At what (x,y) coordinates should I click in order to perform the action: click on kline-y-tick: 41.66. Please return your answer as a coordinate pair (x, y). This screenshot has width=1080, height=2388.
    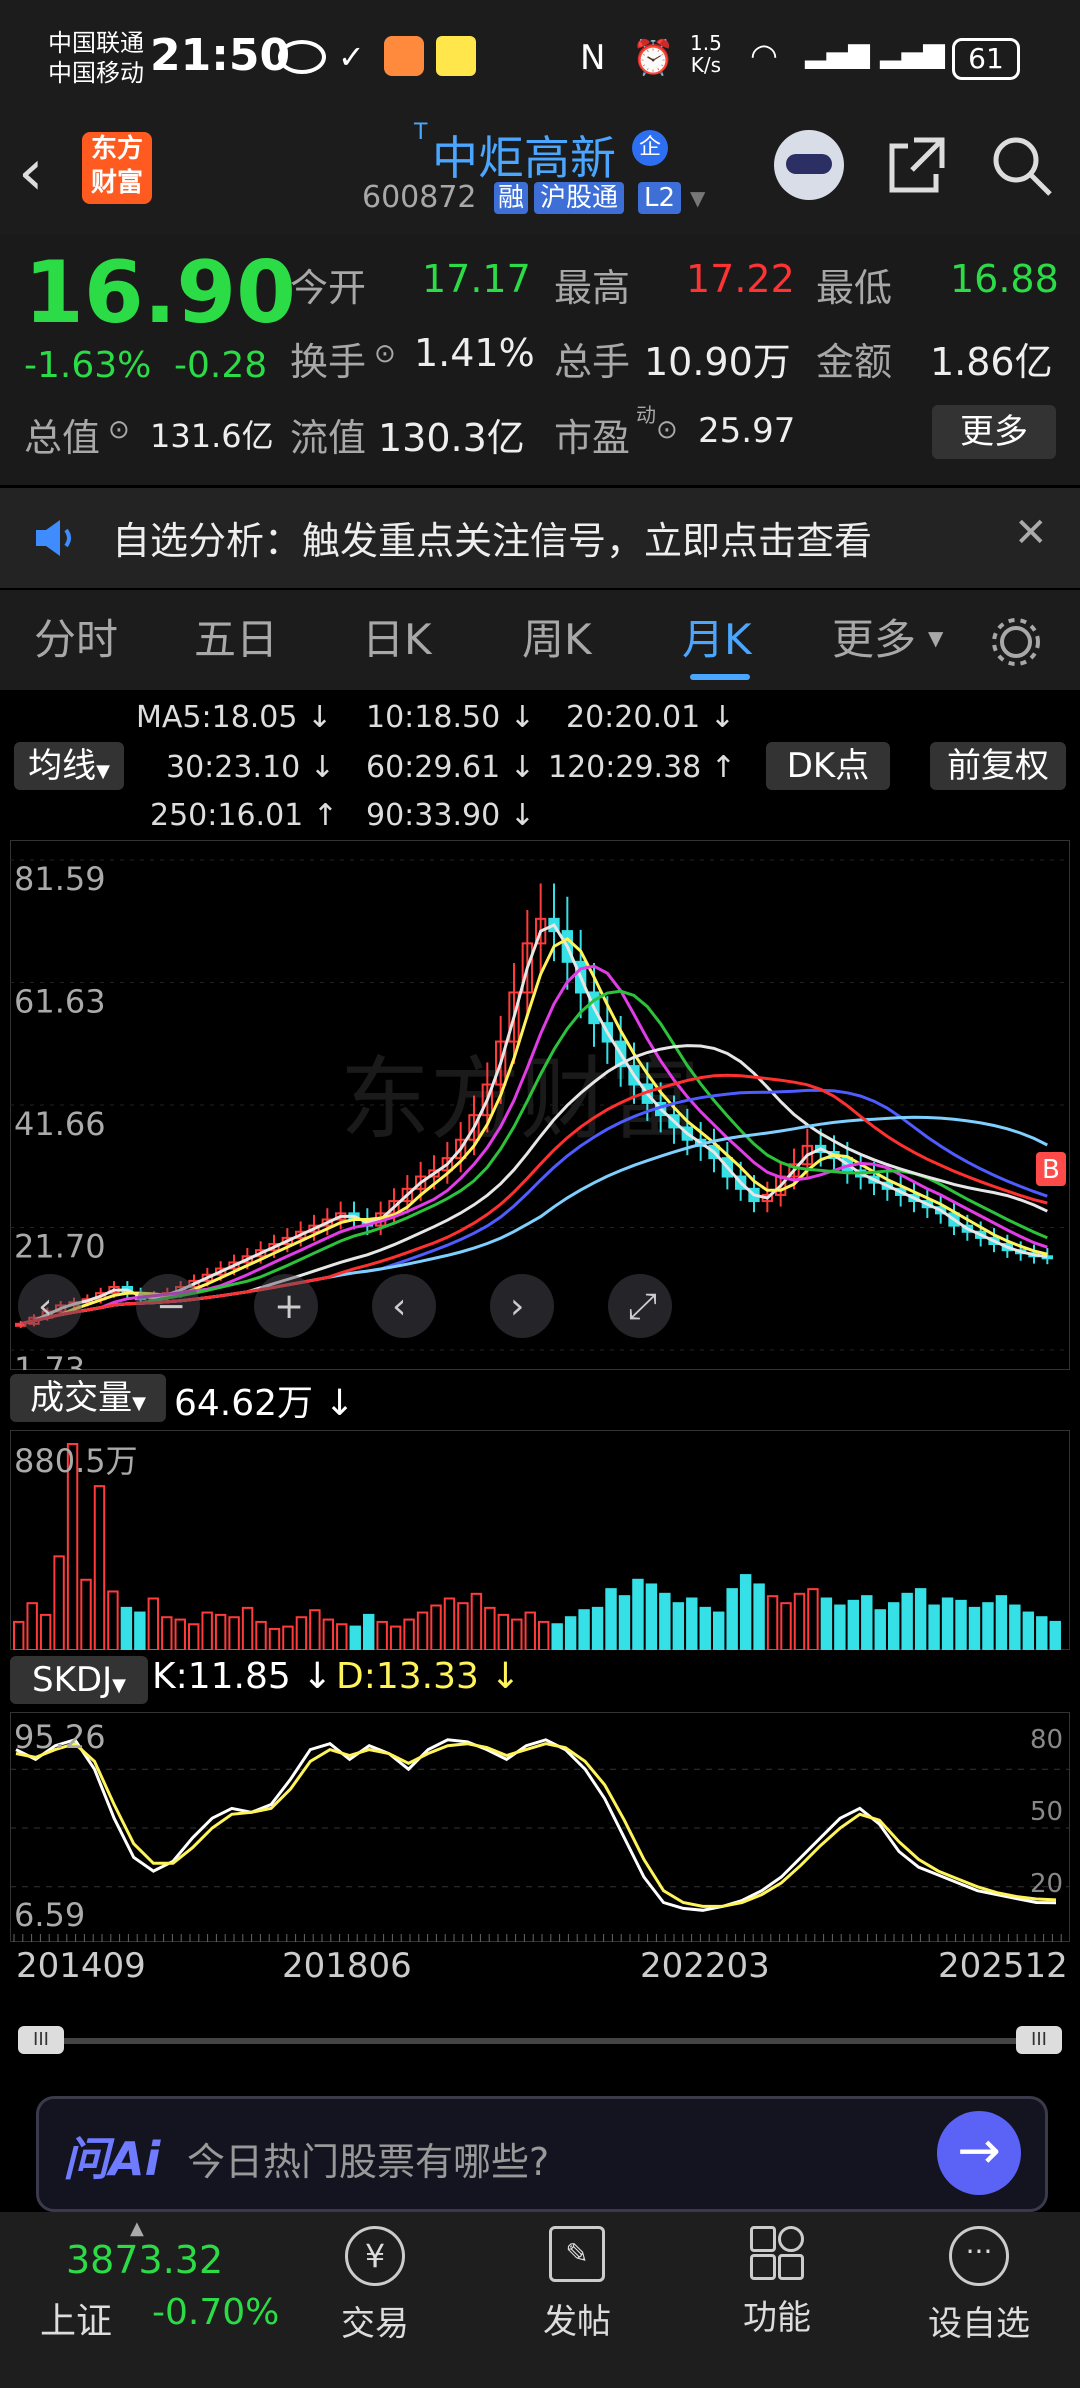
    Looking at the image, I should click on (60, 1124).